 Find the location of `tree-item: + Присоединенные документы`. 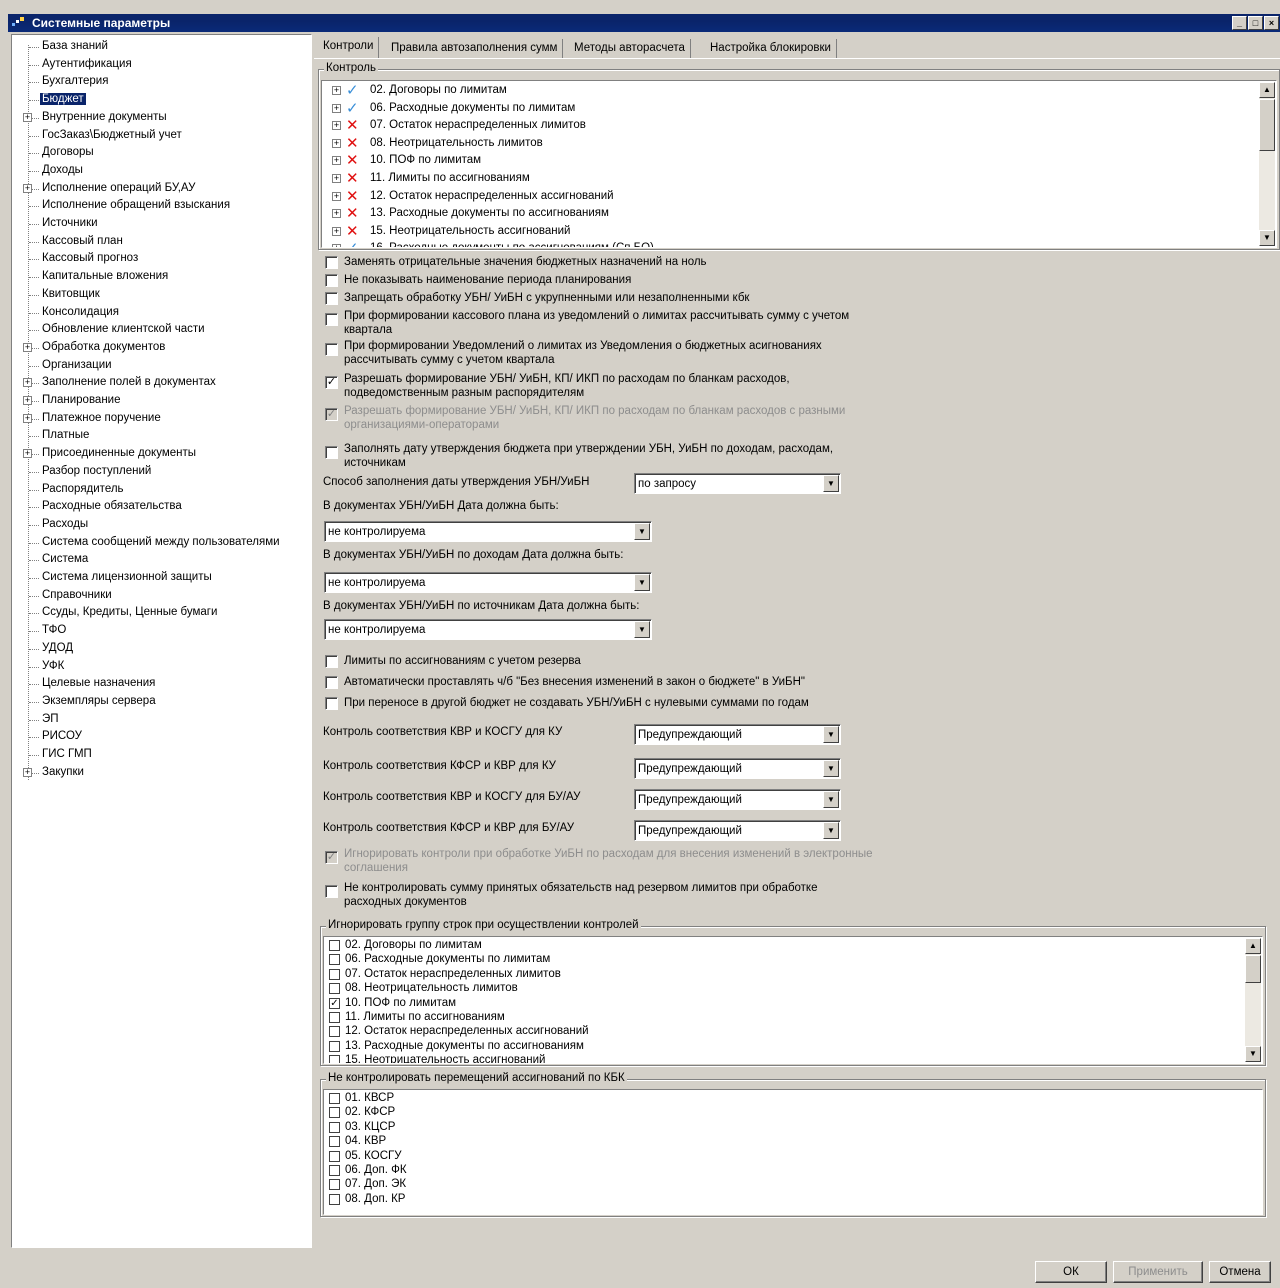

tree-item: + Присоединенные документы is located at coordinates (159, 454).